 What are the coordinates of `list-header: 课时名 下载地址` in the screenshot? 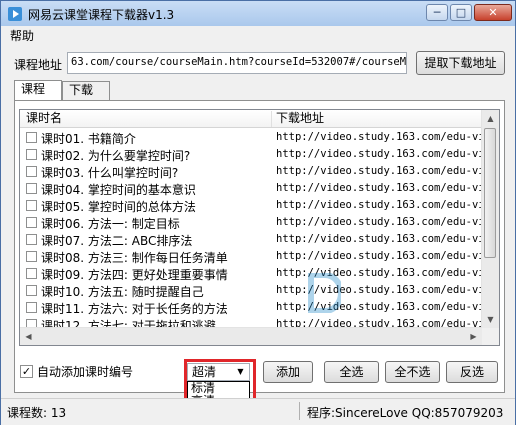 It's located at (251, 119).